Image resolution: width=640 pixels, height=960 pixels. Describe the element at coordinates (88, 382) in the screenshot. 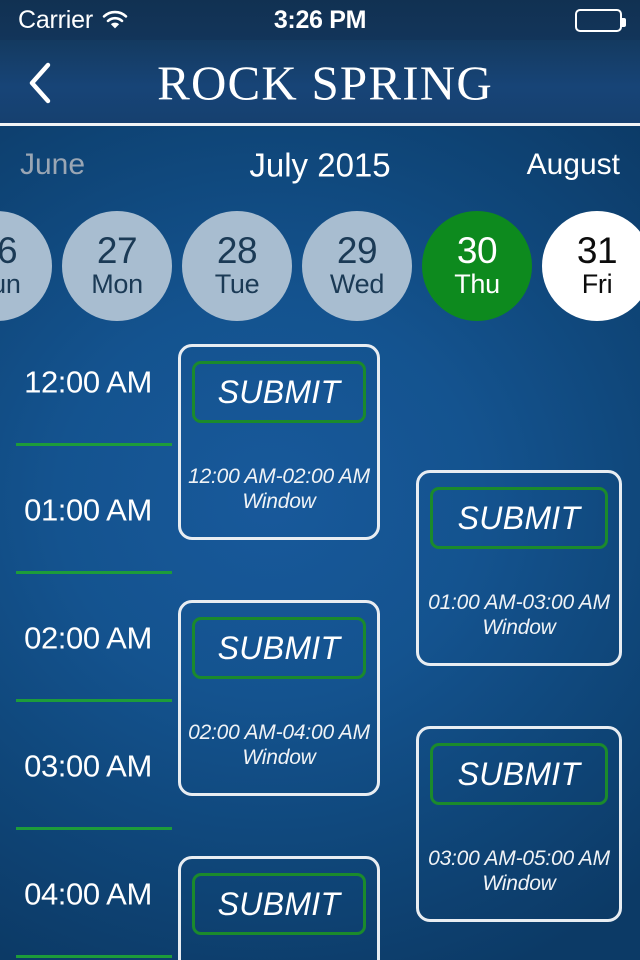

I see `time-label: 12:00 AM` at that location.